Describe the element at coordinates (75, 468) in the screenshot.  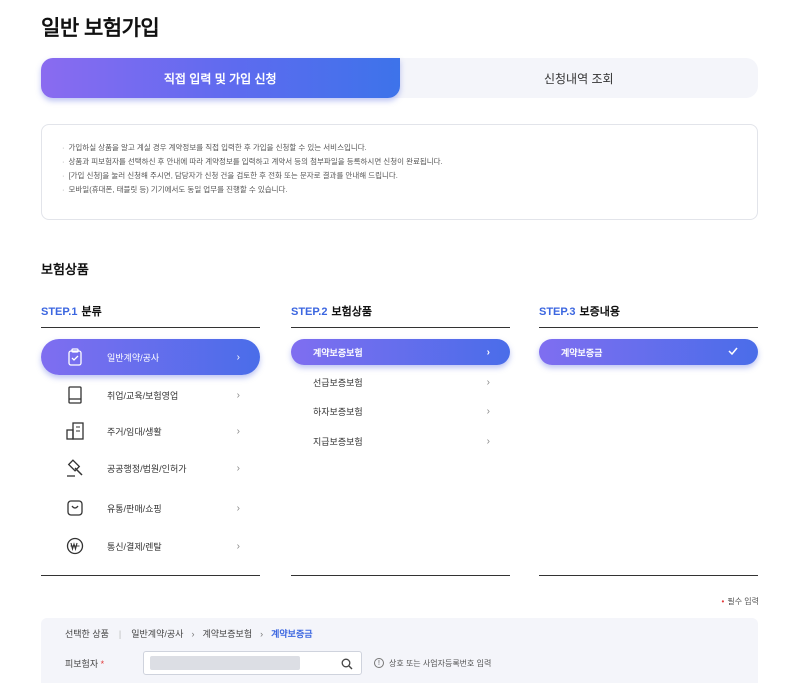
I see `gavel-icon` at that location.